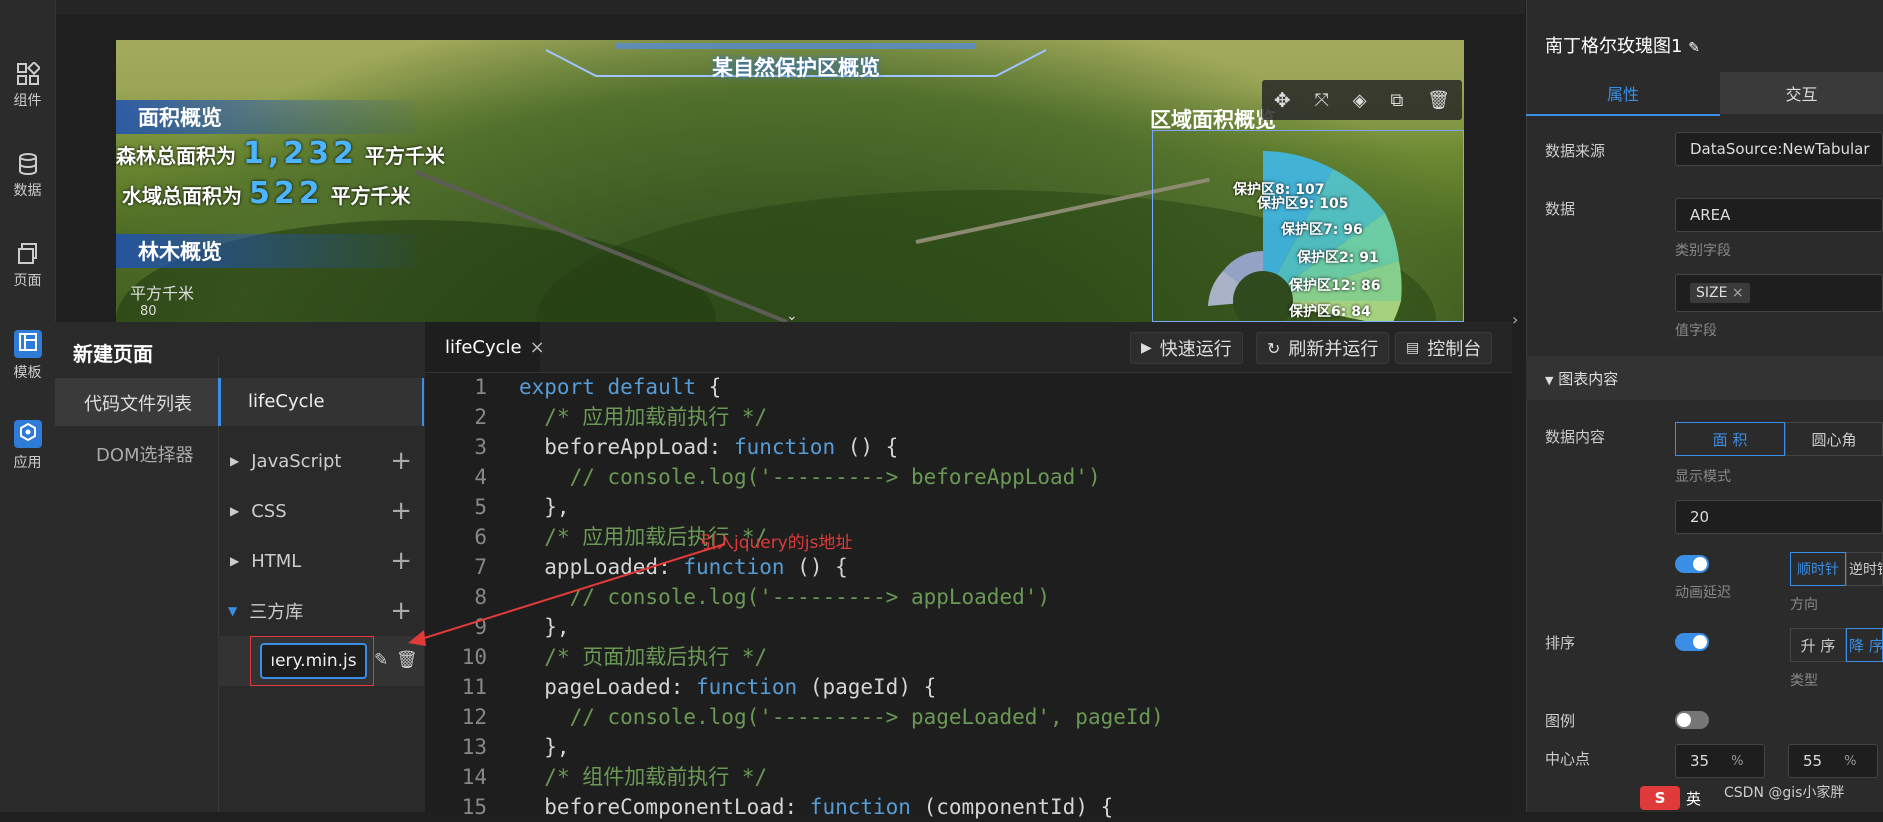  Describe the element at coordinates (1282, 100) in the screenshot. I see `move-icon: ✥` at that location.